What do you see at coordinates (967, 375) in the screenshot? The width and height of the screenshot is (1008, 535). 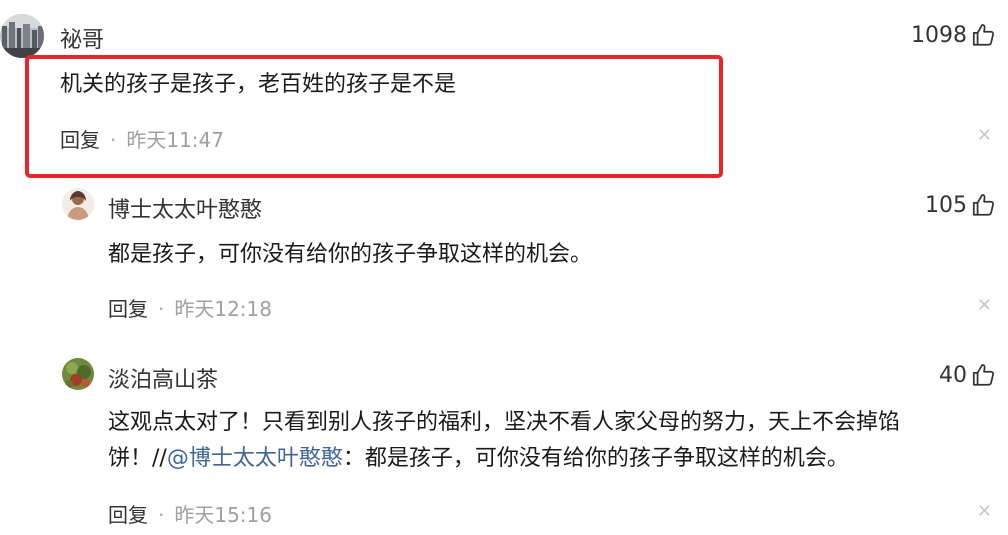 I see `like-button: 40` at bounding box center [967, 375].